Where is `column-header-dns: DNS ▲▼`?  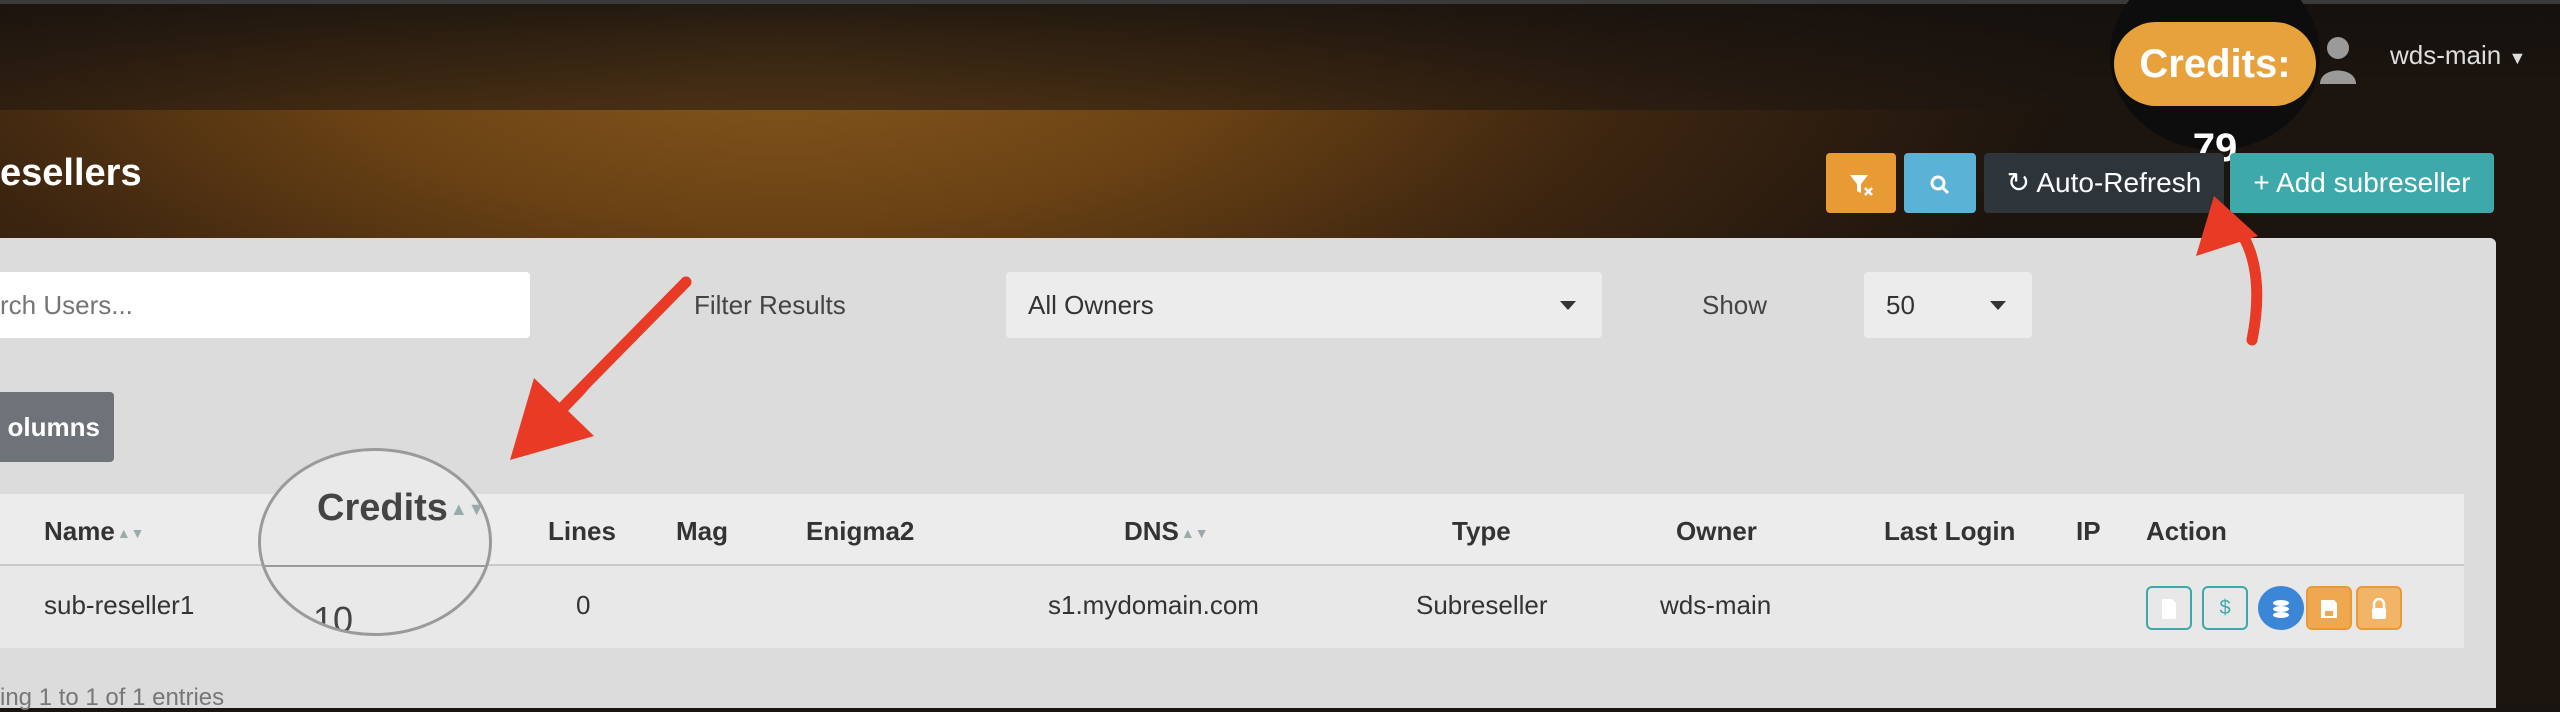 column-header-dns: DNS ▲▼ is located at coordinates (1166, 531).